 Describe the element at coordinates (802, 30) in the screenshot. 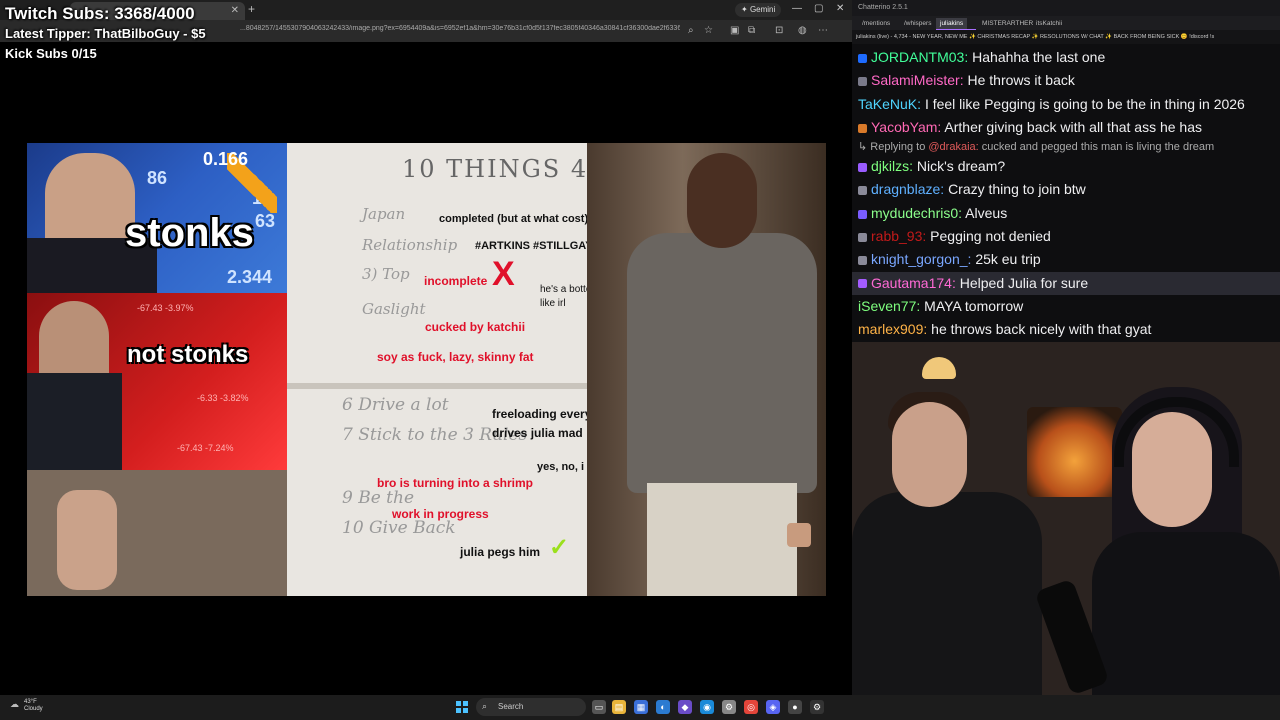

I see `profile-icon: ◍` at that location.